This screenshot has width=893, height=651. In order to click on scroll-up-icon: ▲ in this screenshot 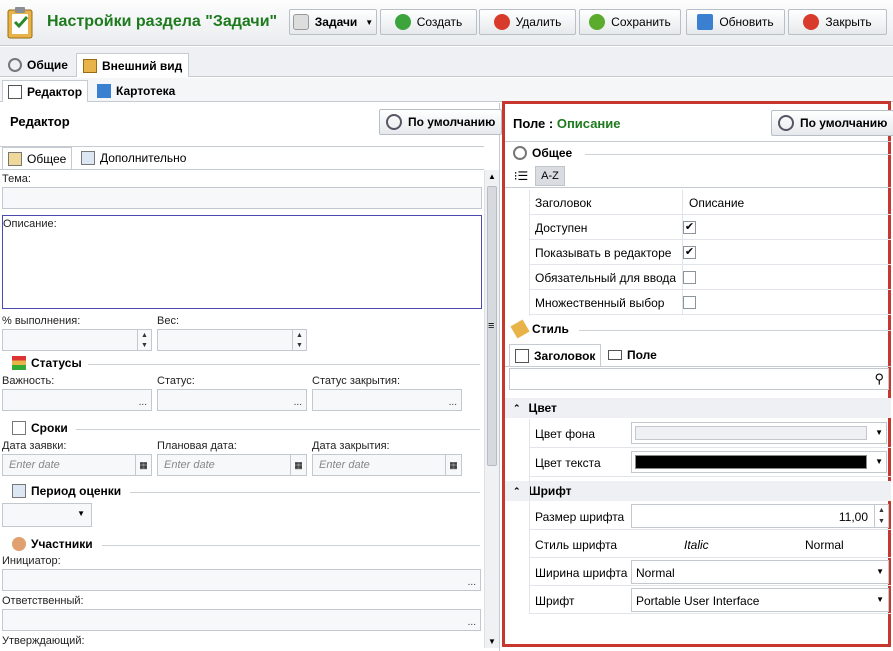, I will do `click(492, 176)`.